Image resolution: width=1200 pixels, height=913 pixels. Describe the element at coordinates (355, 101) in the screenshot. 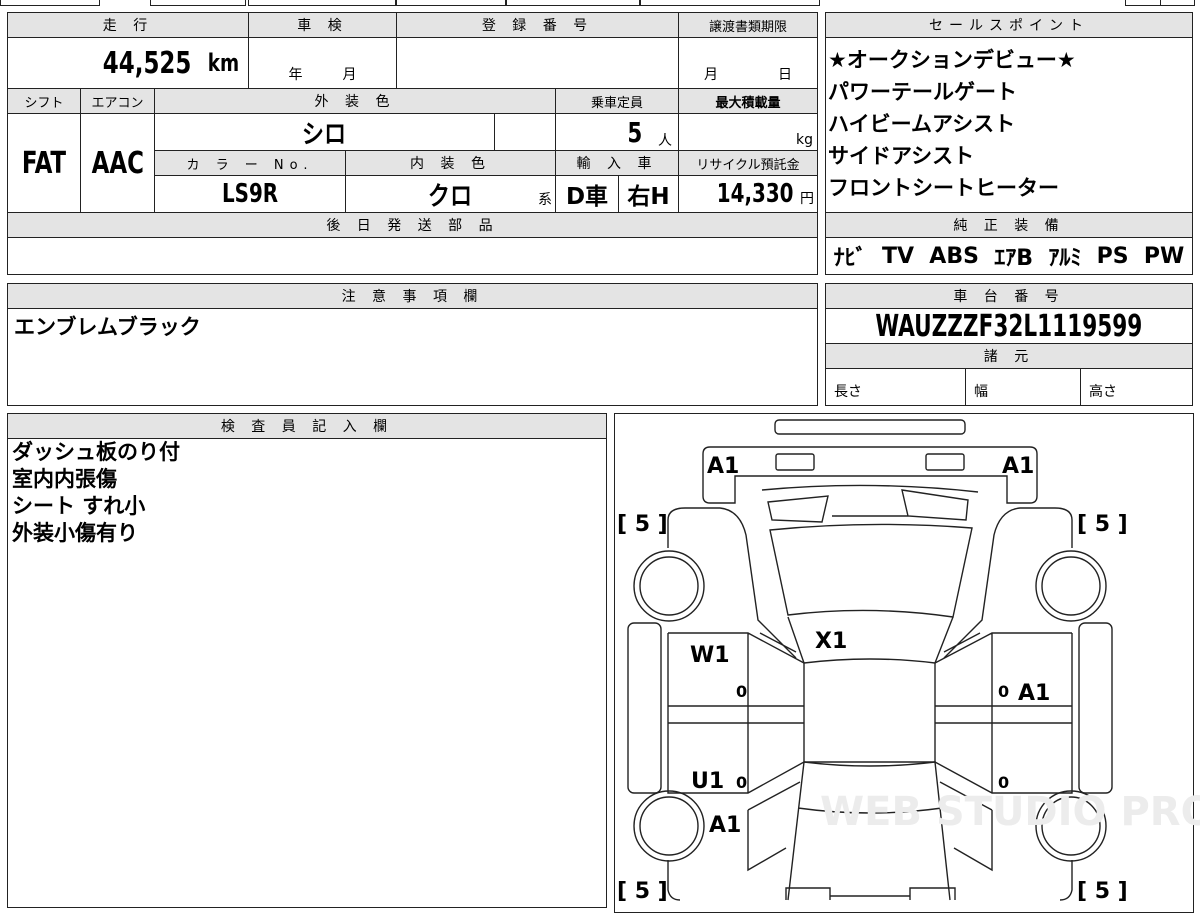

I see `exterior-label: 外 装 色` at that location.